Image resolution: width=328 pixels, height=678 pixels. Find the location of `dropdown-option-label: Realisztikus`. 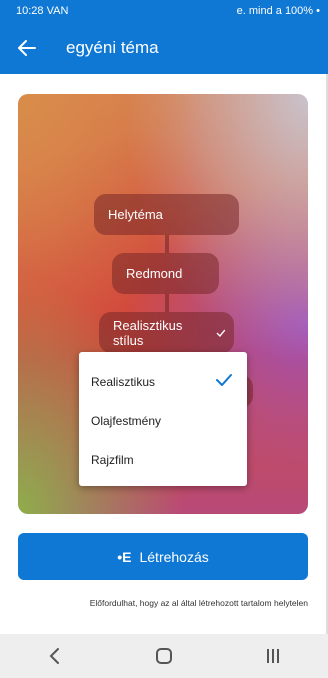

dropdown-option-label: Realisztikus is located at coordinates (123, 381).